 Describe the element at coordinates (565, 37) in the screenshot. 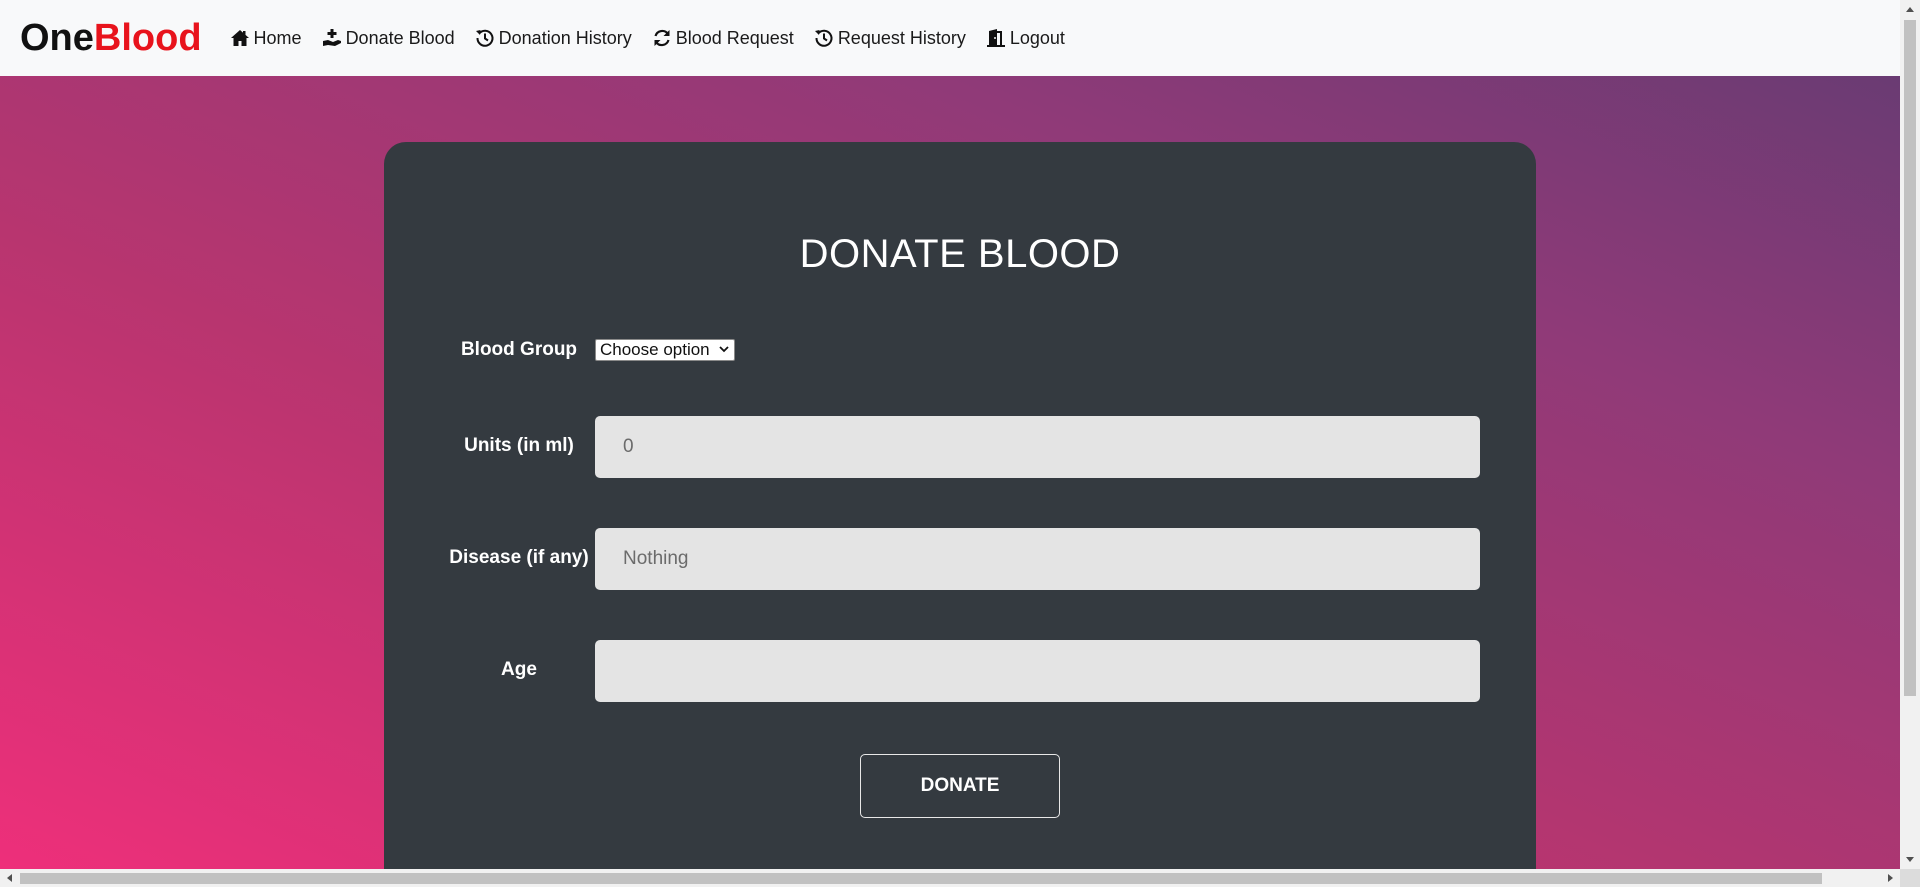

I see `nav-item-label: Donation History` at that location.